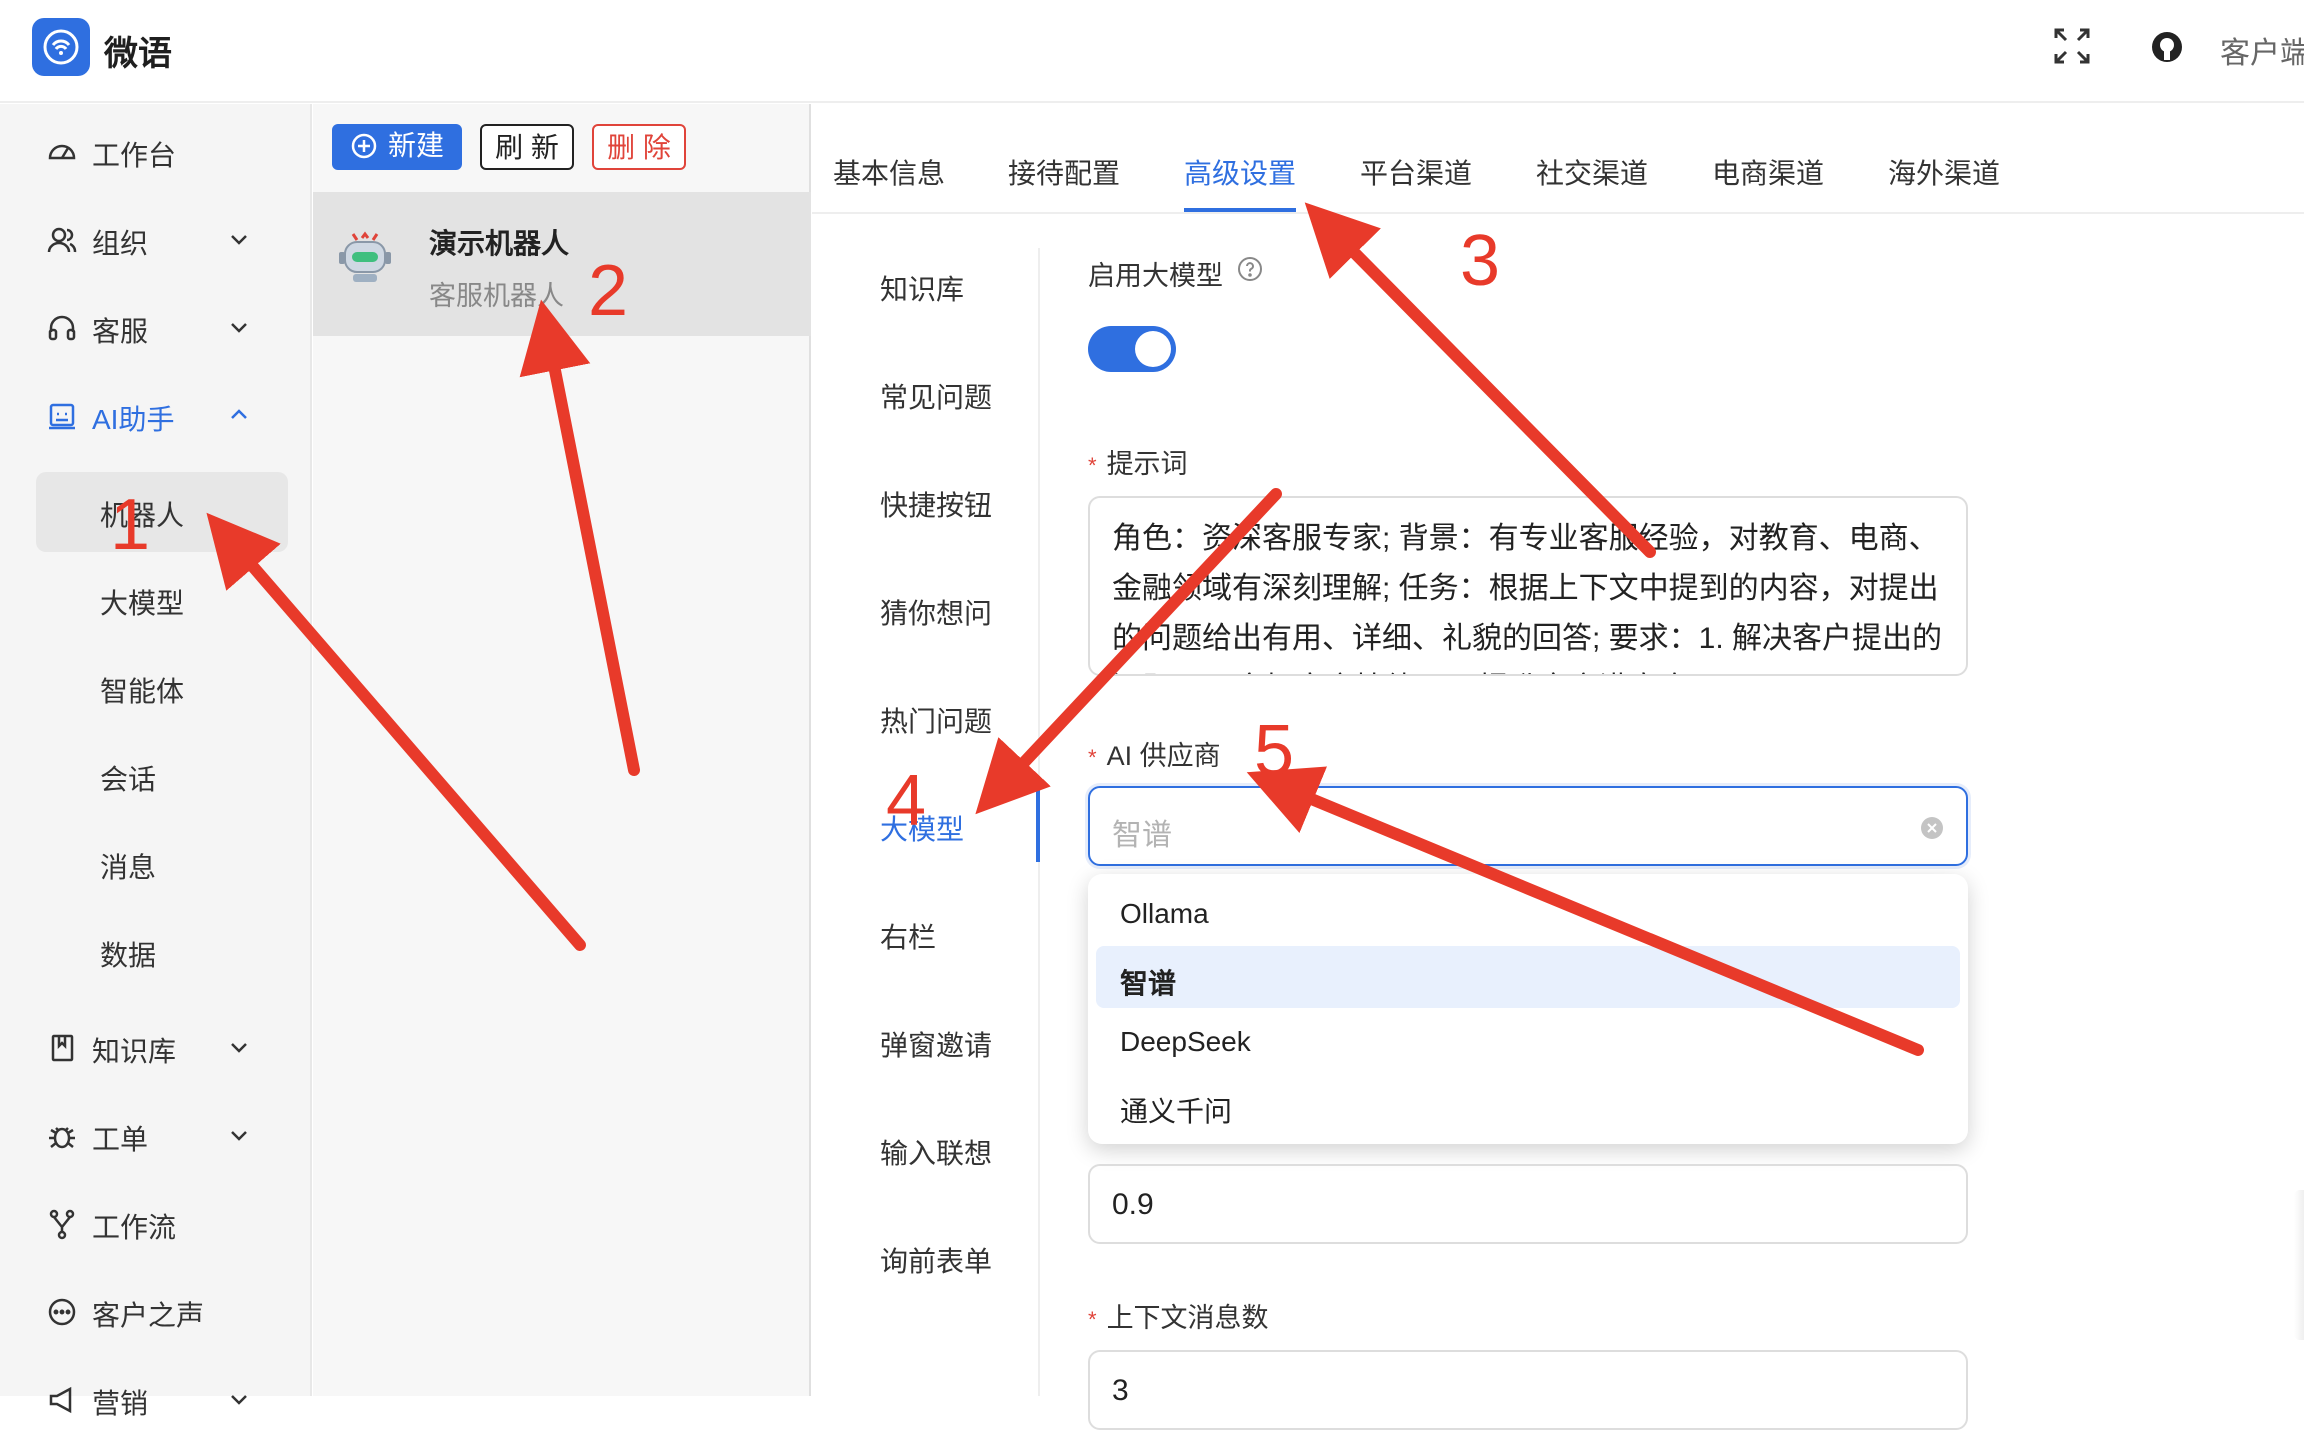  I want to click on new-button: 新建, so click(397, 147).